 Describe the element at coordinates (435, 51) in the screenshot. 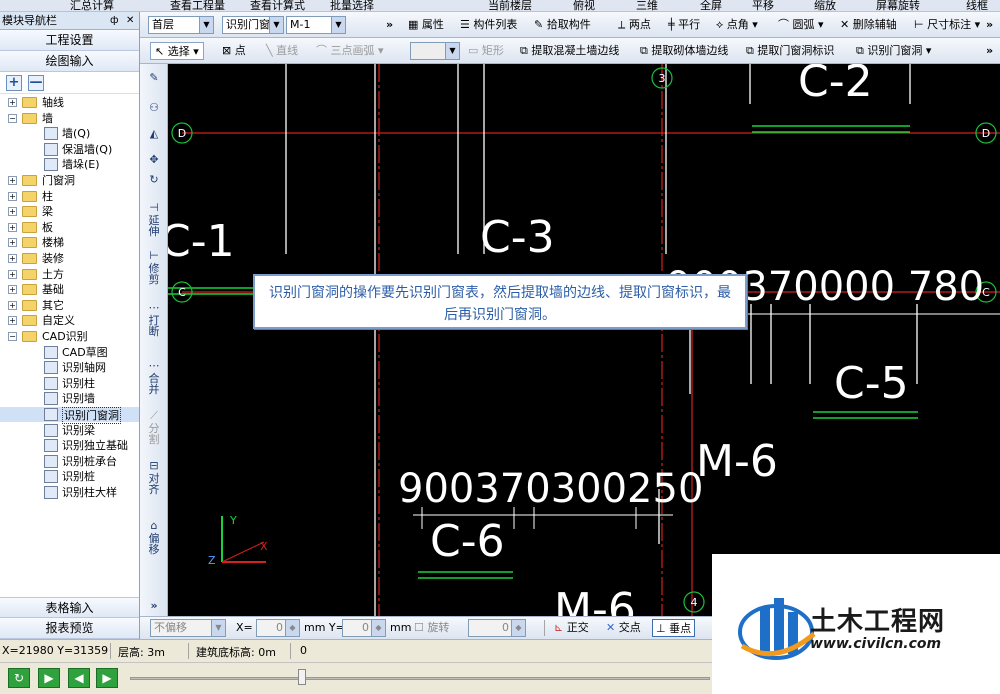

I see `draw-mode-select: ▼` at that location.